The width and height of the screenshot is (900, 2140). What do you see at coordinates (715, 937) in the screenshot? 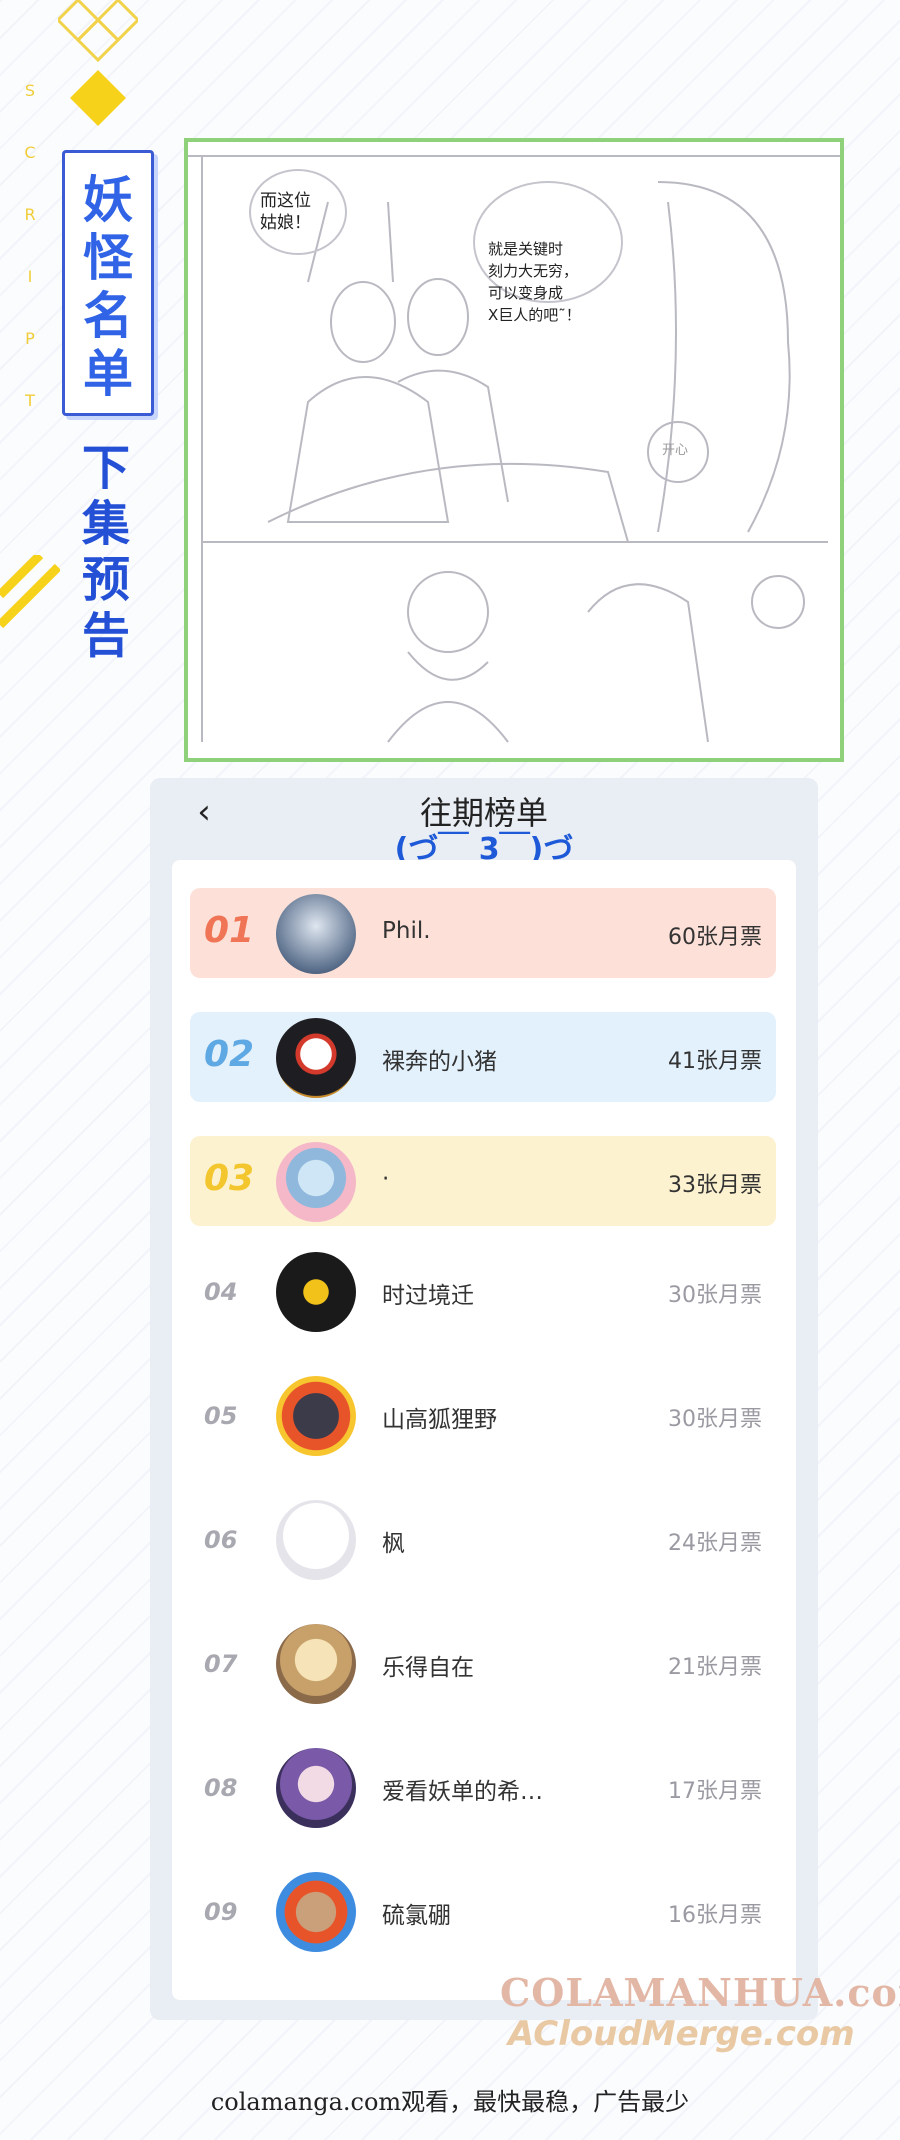
I see `vote-count: 60张月票` at bounding box center [715, 937].